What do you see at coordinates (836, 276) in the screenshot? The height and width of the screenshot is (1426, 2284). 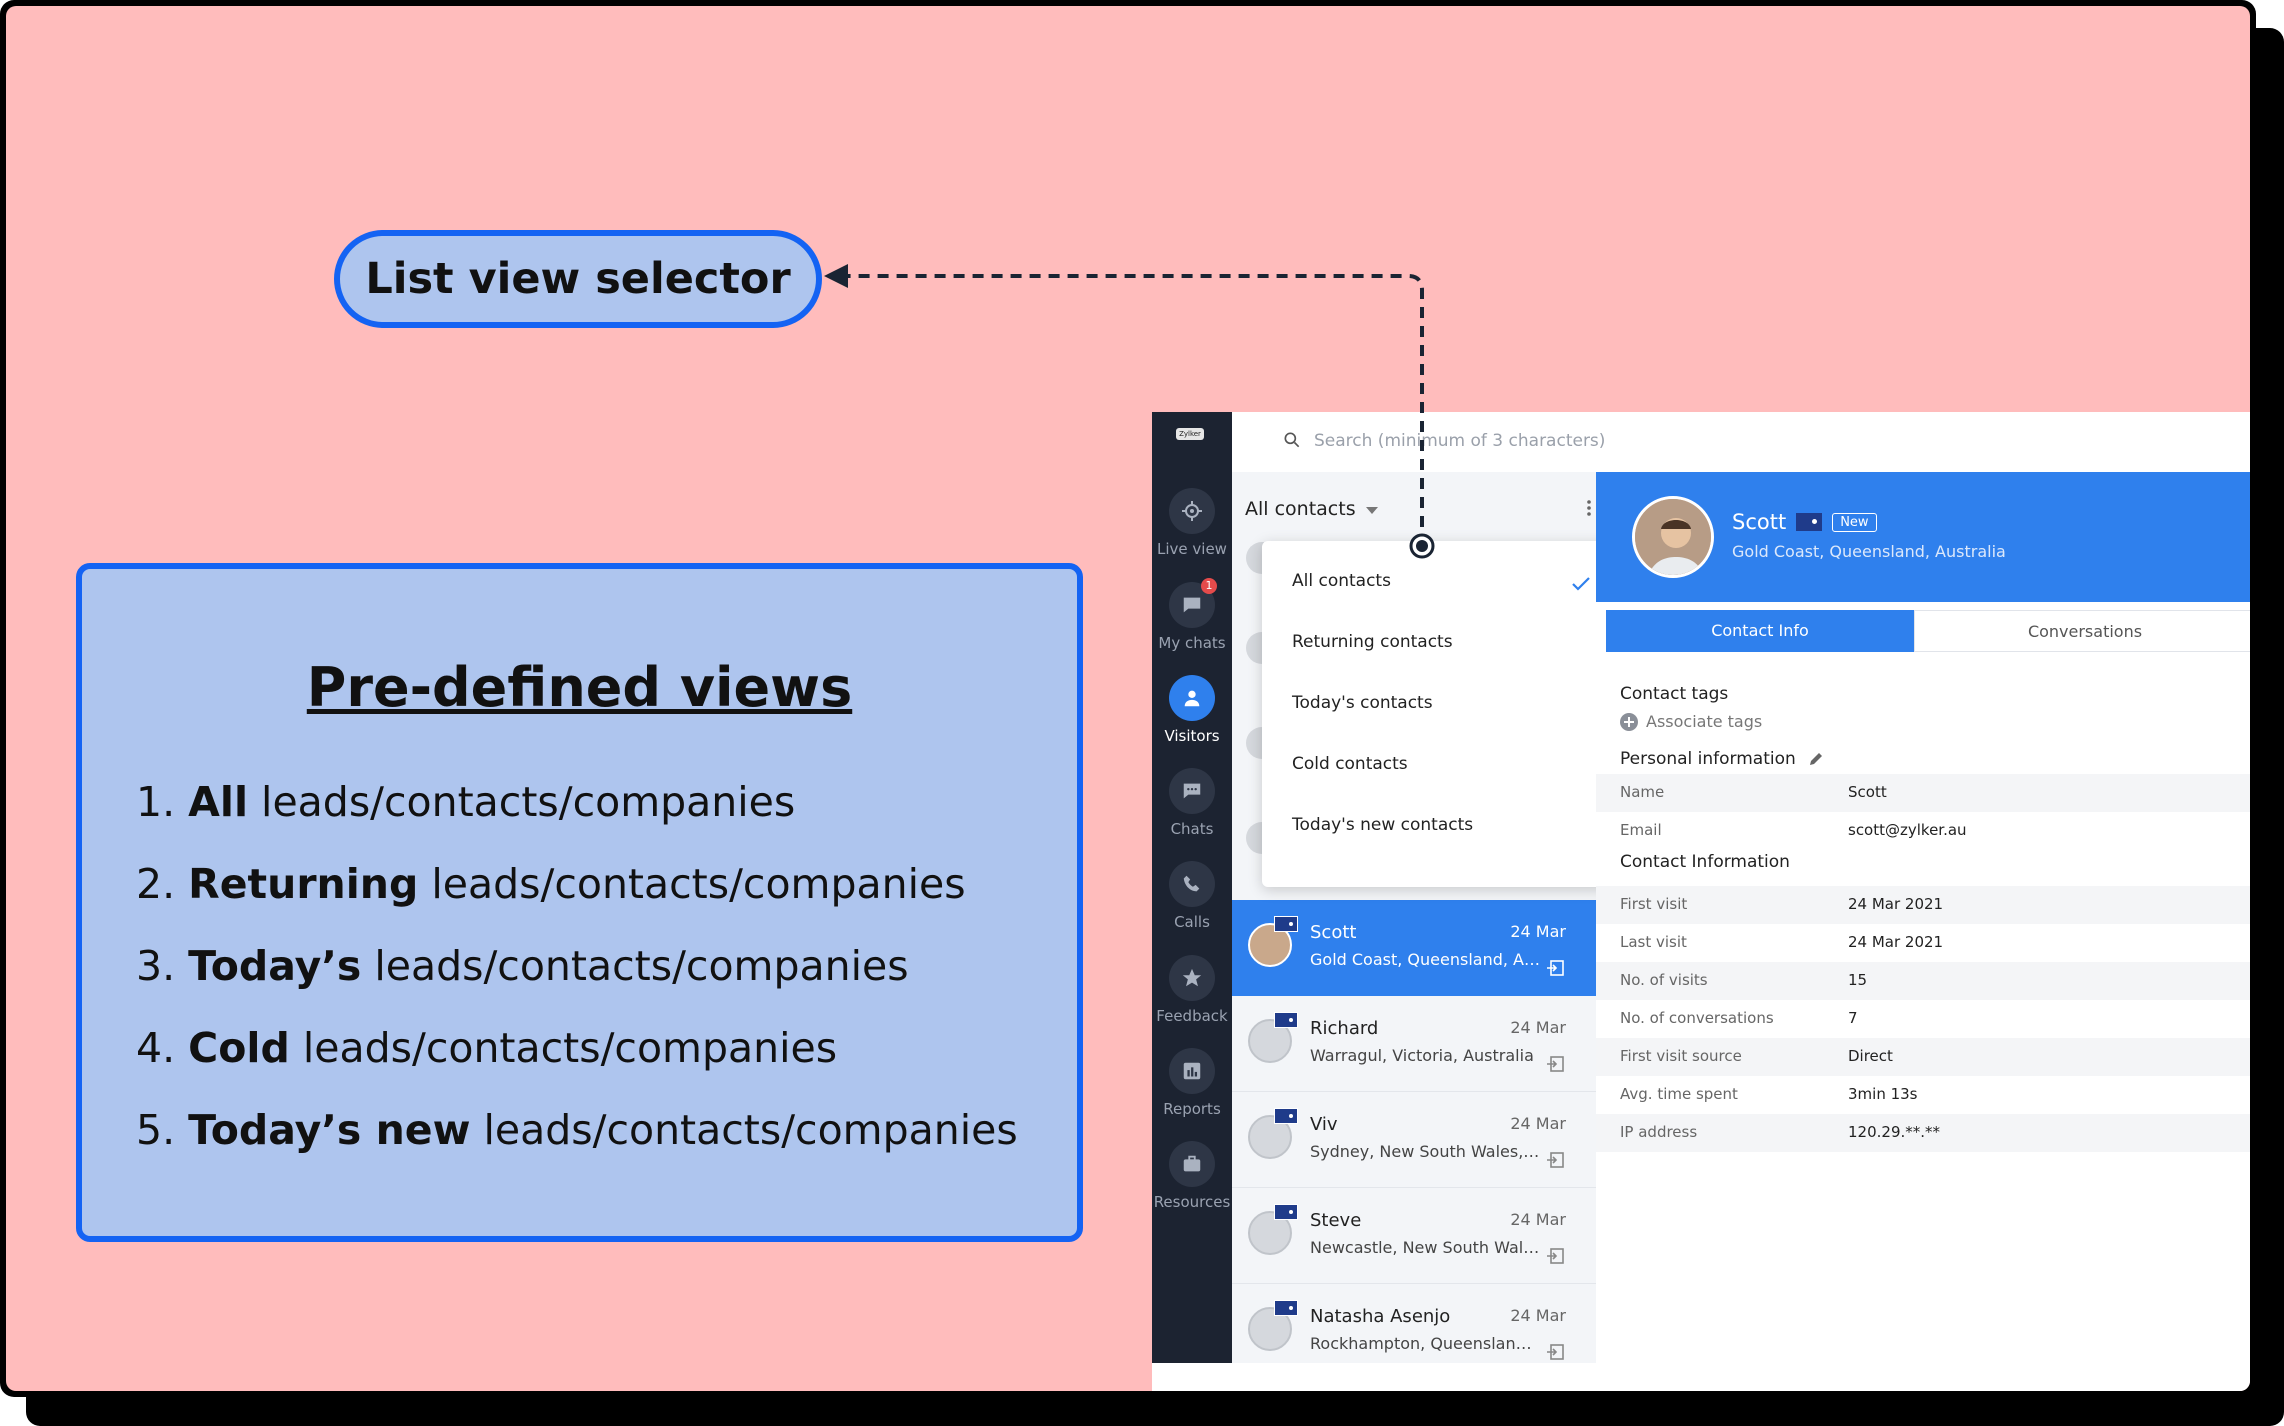 I see `arrowhead-icon` at bounding box center [836, 276].